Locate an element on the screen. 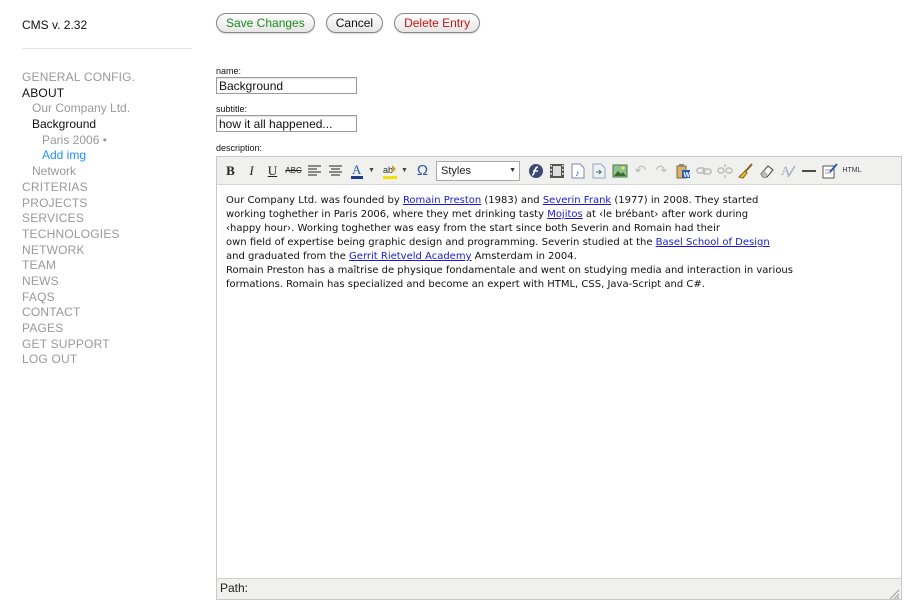  delete-entry-button: Delete Entry is located at coordinates (437, 23).